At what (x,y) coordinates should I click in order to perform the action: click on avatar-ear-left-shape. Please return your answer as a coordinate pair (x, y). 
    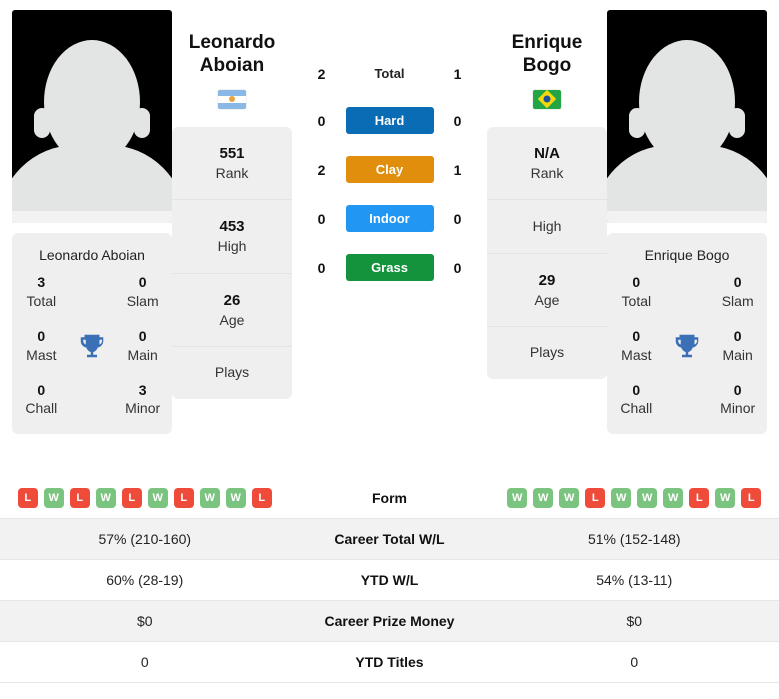
    Looking at the image, I should click on (42, 122).